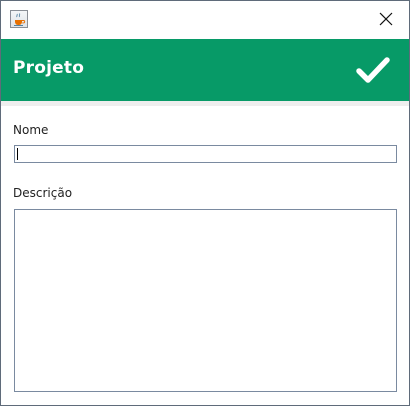 This screenshot has height=406, width=410. What do you see at coordinates (205, 20) in the screenshot?
I see `title-bar` at bounding box center [205, 20].